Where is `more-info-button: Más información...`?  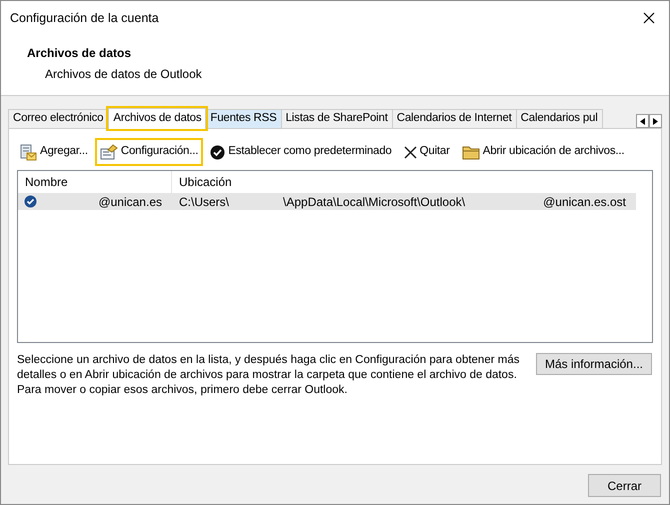 more-info-button: Más información... is located at coordinates (594, 364).